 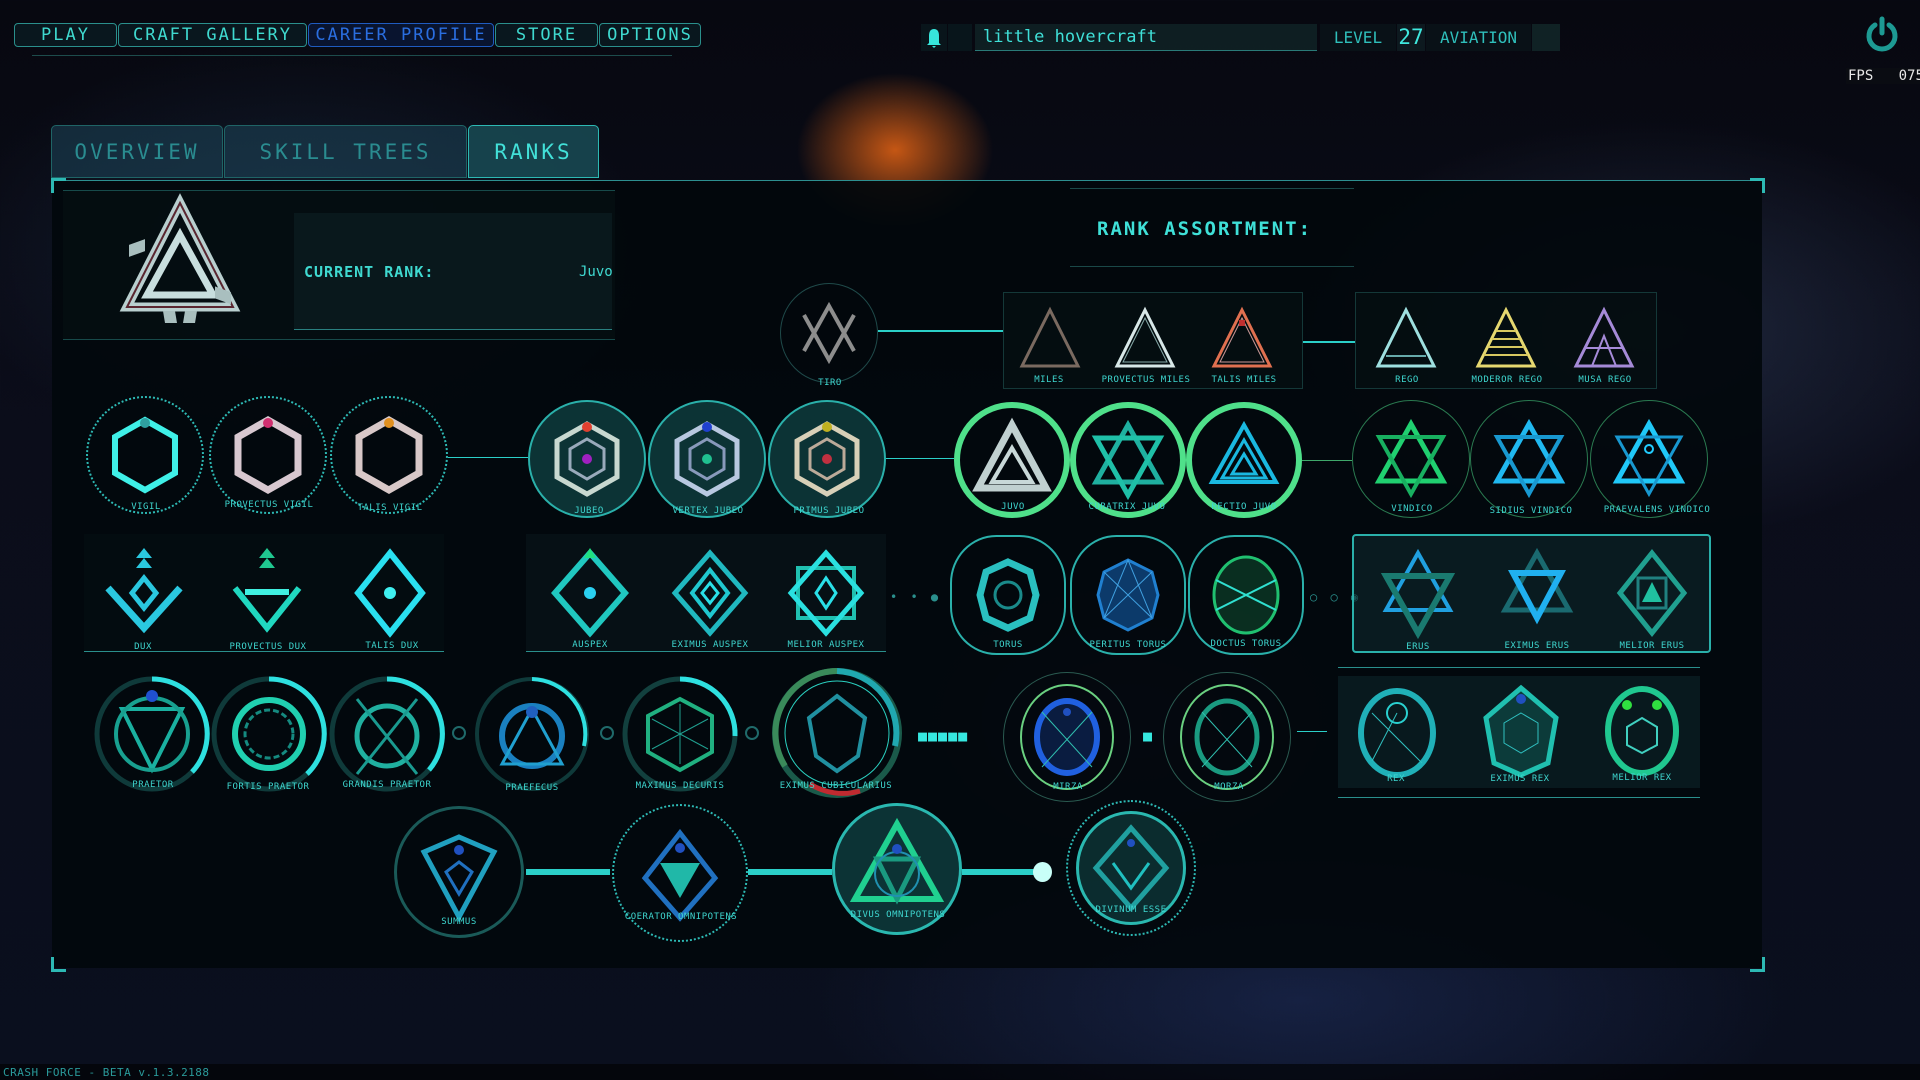 I want to click on rank-eximus-erus, so click(x=1537, y=594).